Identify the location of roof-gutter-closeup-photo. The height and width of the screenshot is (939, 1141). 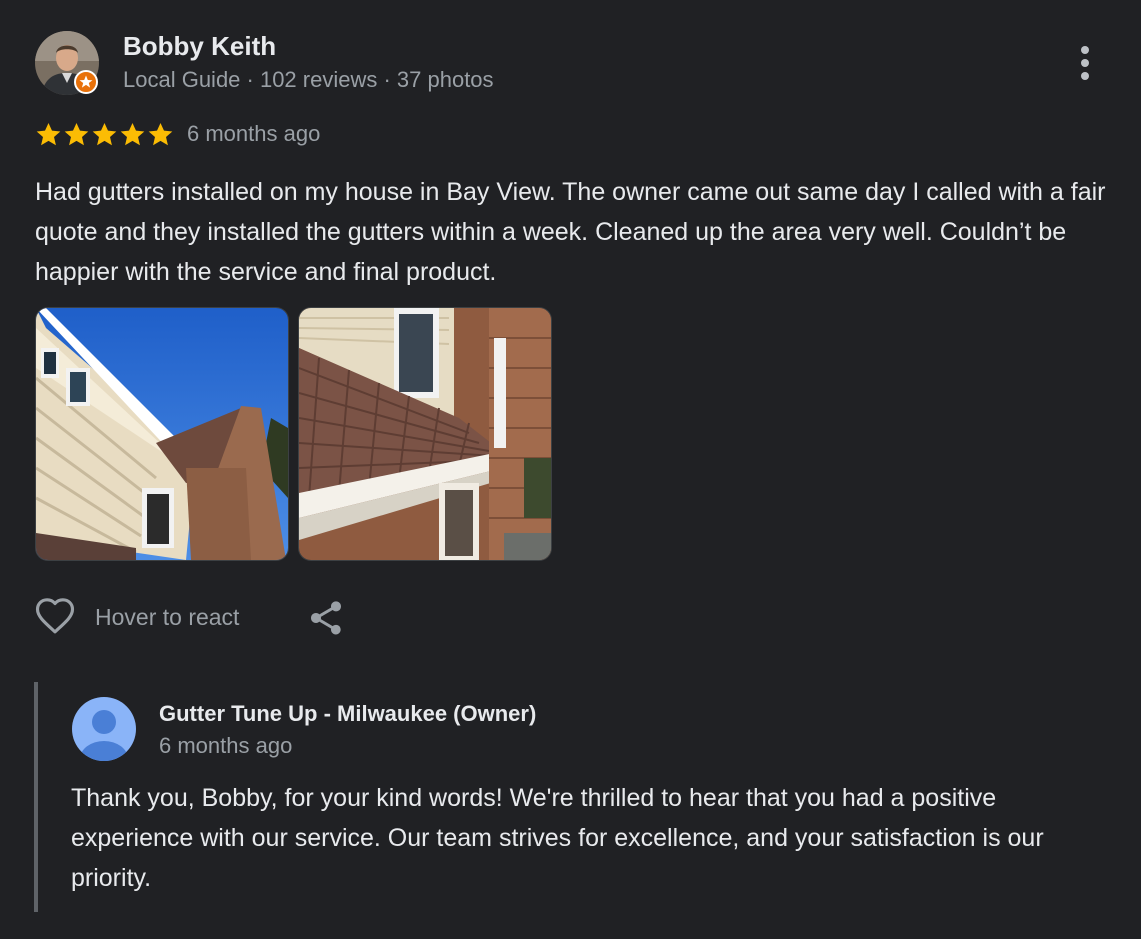
(425, 434).